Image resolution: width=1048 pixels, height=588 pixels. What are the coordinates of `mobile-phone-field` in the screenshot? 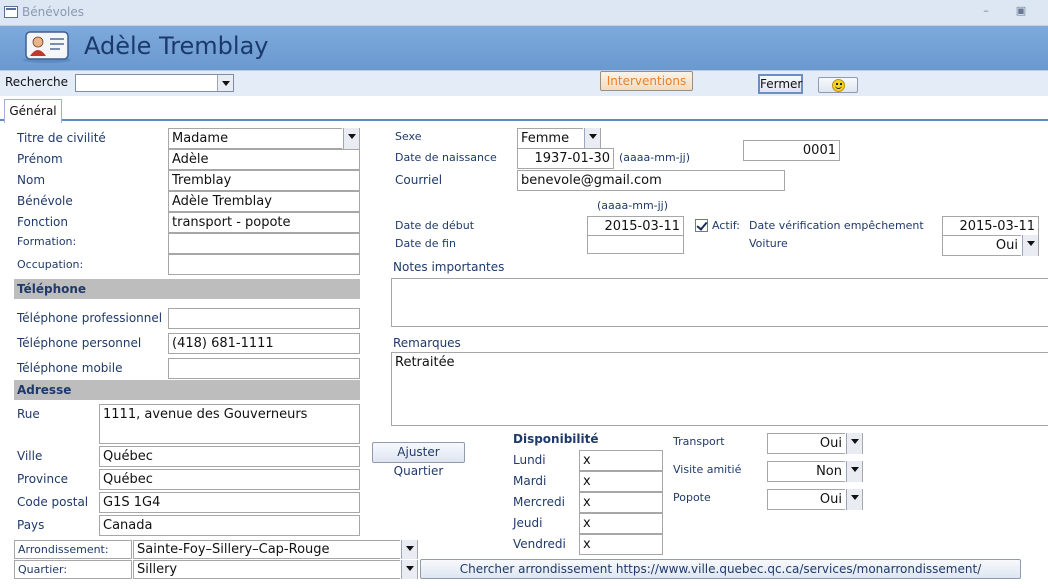 It's located at (264, 368).